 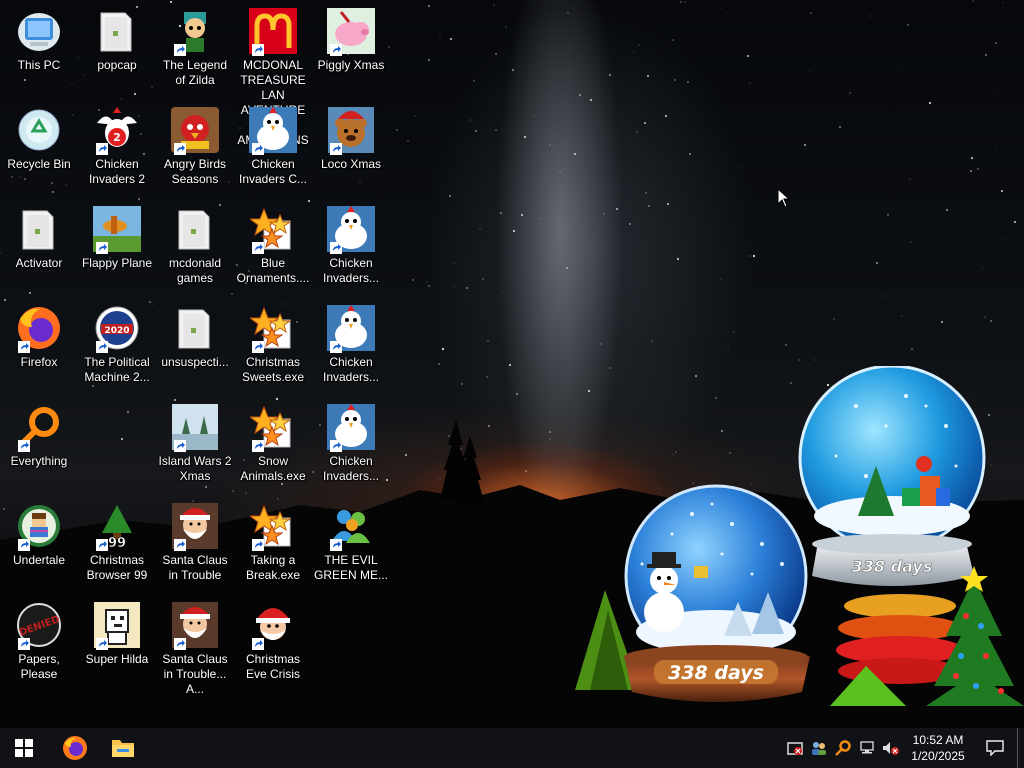 What do you see at coordinates (39, 237) in the screenshot?
I see `desktop-icon: Activator` at bounding box center [39, 237].